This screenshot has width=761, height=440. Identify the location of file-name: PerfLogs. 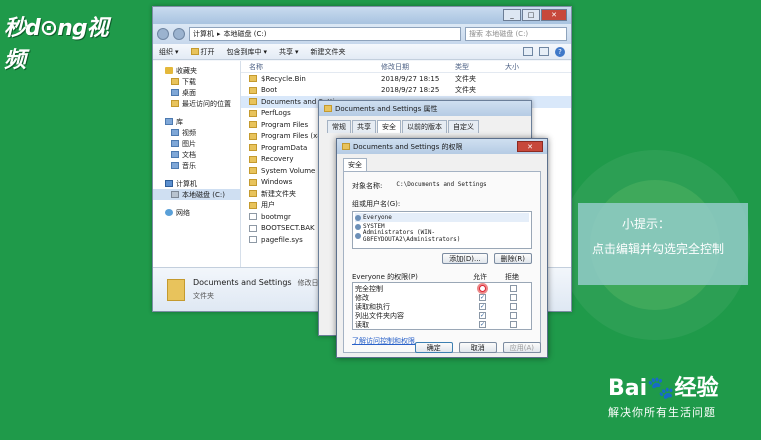
(276, 113).